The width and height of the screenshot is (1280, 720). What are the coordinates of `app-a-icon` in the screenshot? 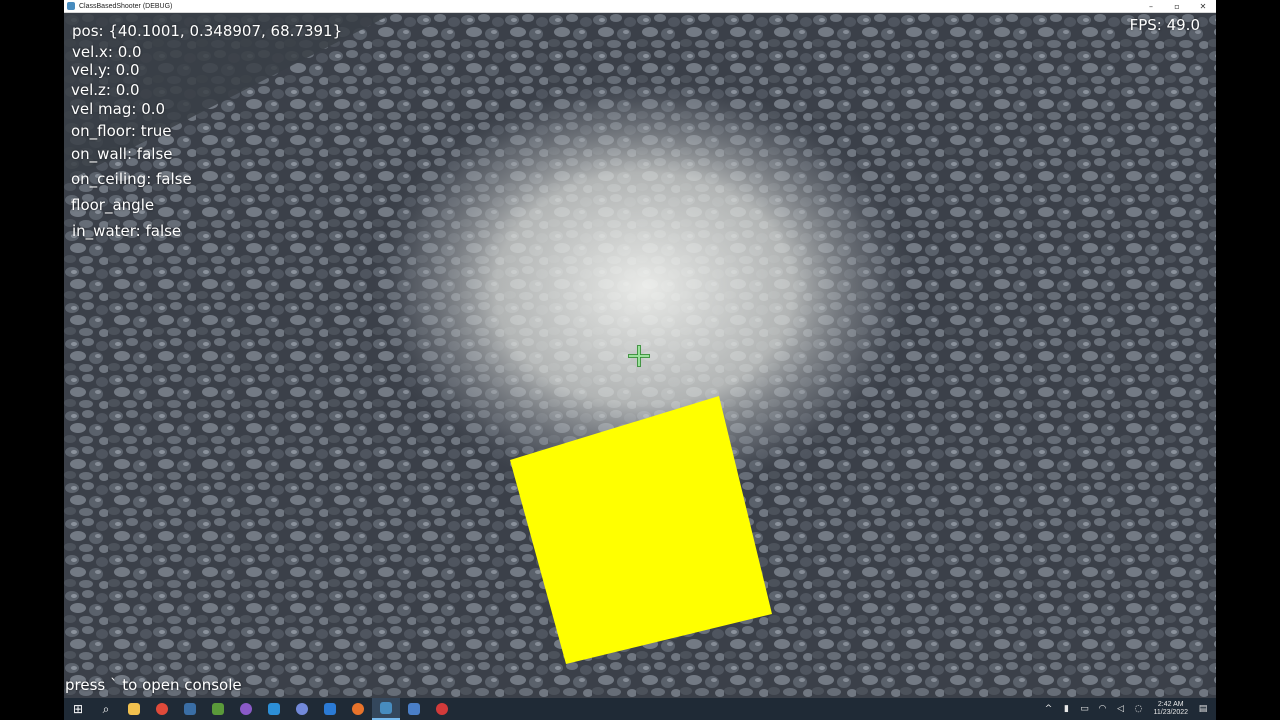 It's located at (414, 709).